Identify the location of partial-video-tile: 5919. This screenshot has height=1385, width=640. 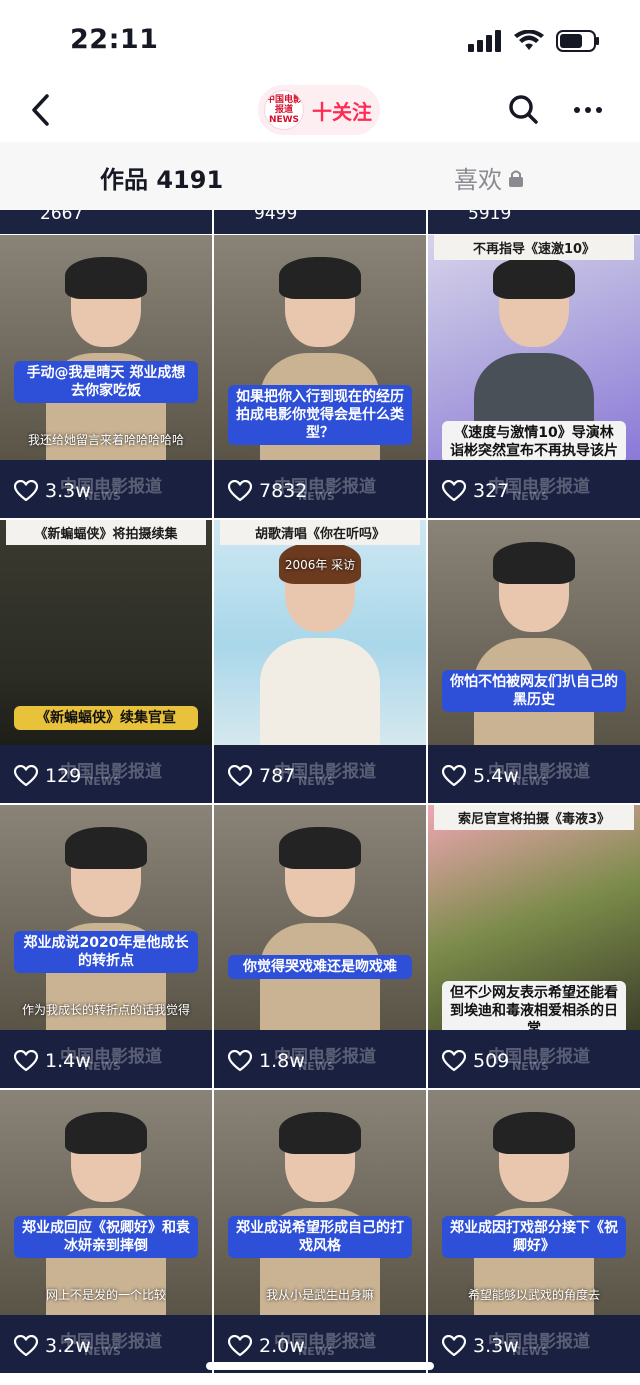
(534, 222).